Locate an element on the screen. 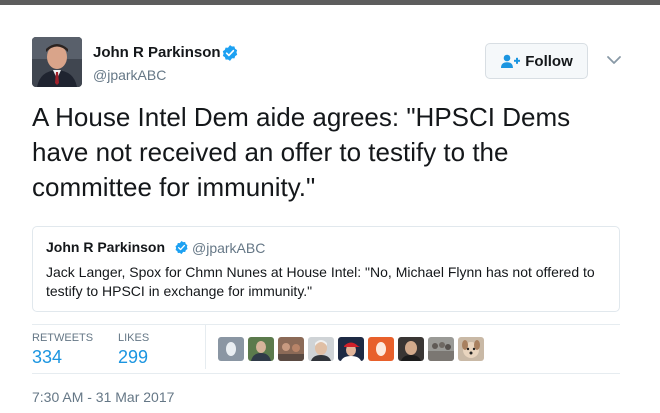 This screenshot has width=660, height=413. liker-avatars is located at coordinates (351, 349).